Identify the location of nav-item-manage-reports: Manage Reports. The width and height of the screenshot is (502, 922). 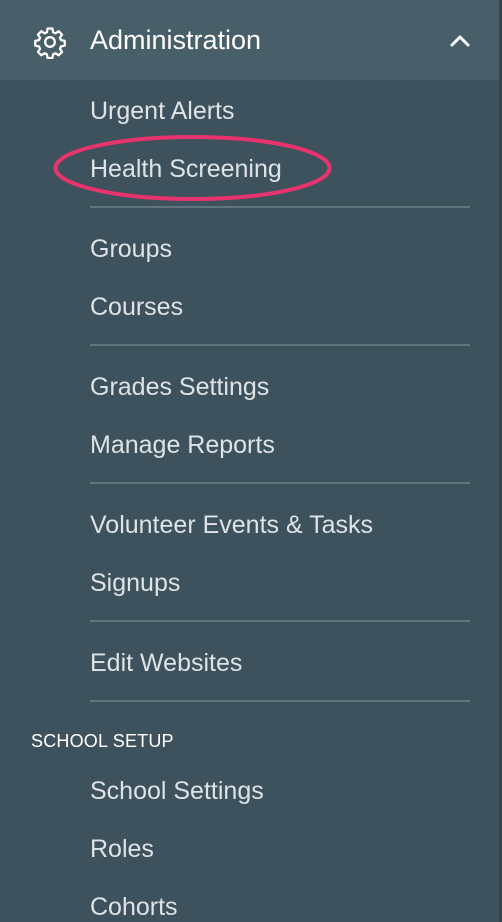
(182, 445).